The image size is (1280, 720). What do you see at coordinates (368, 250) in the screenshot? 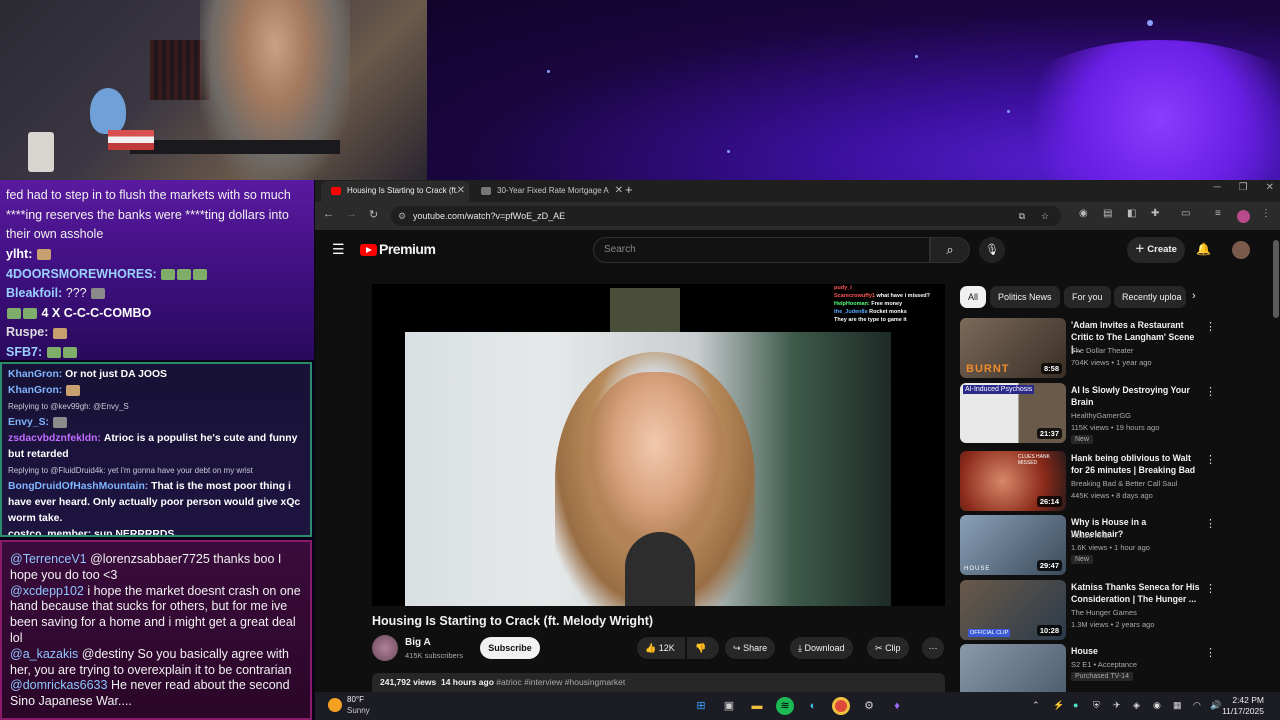
I see `youtube-logo-icon` at bounding box center [368, 250].